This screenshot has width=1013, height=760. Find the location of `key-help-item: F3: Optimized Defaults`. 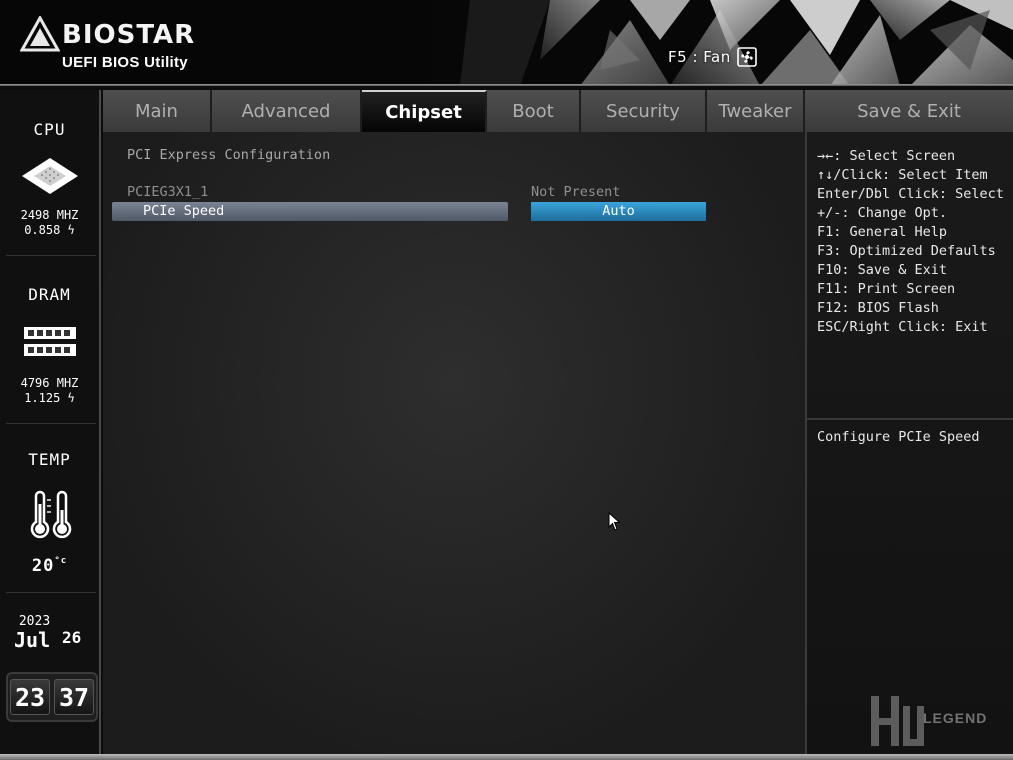

key-help-item: F3: Optimized Defaults is located at coordinates (906, 251).